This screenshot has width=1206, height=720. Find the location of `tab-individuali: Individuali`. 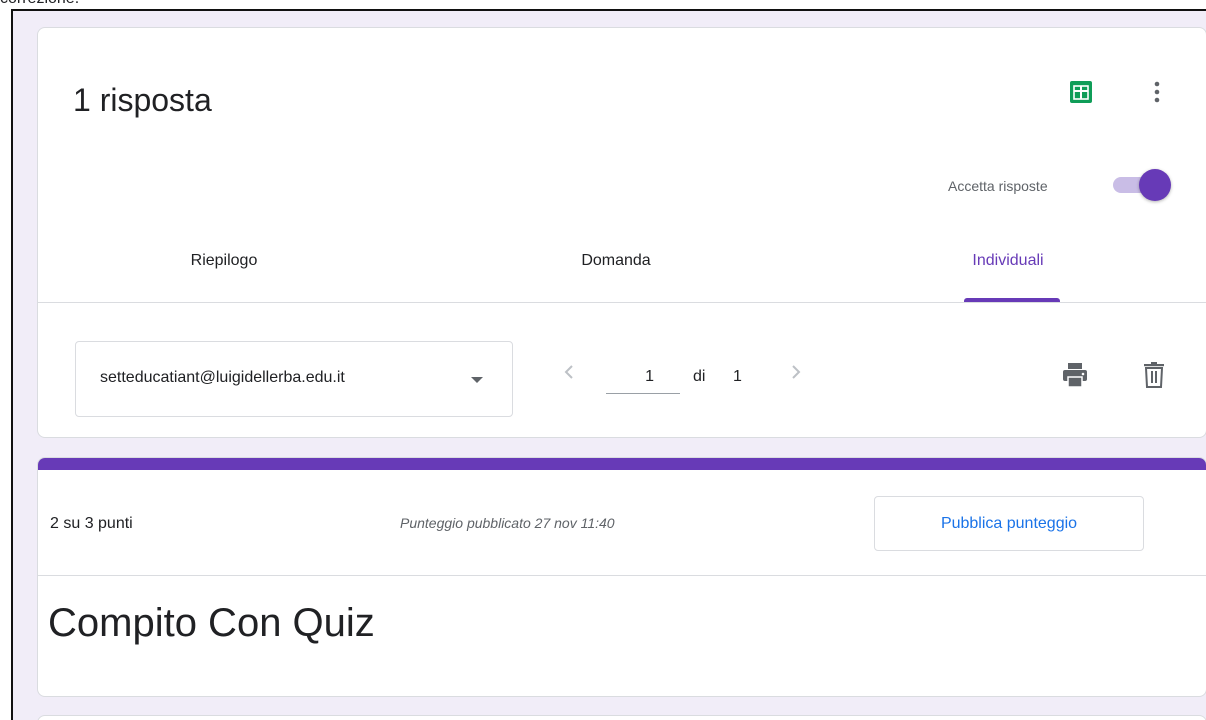

tab-individuali: Individuali is located at coordinates (1008, 278).